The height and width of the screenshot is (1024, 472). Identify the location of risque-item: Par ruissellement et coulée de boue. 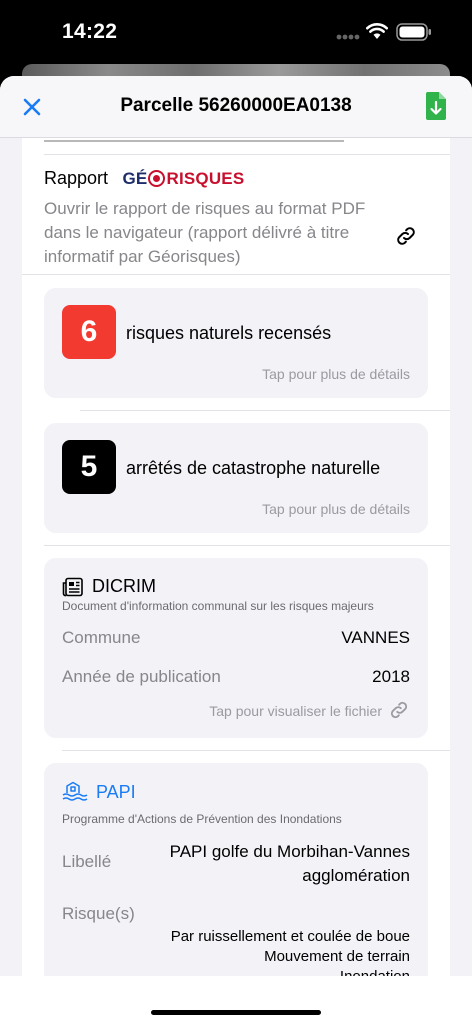
(290, 936).